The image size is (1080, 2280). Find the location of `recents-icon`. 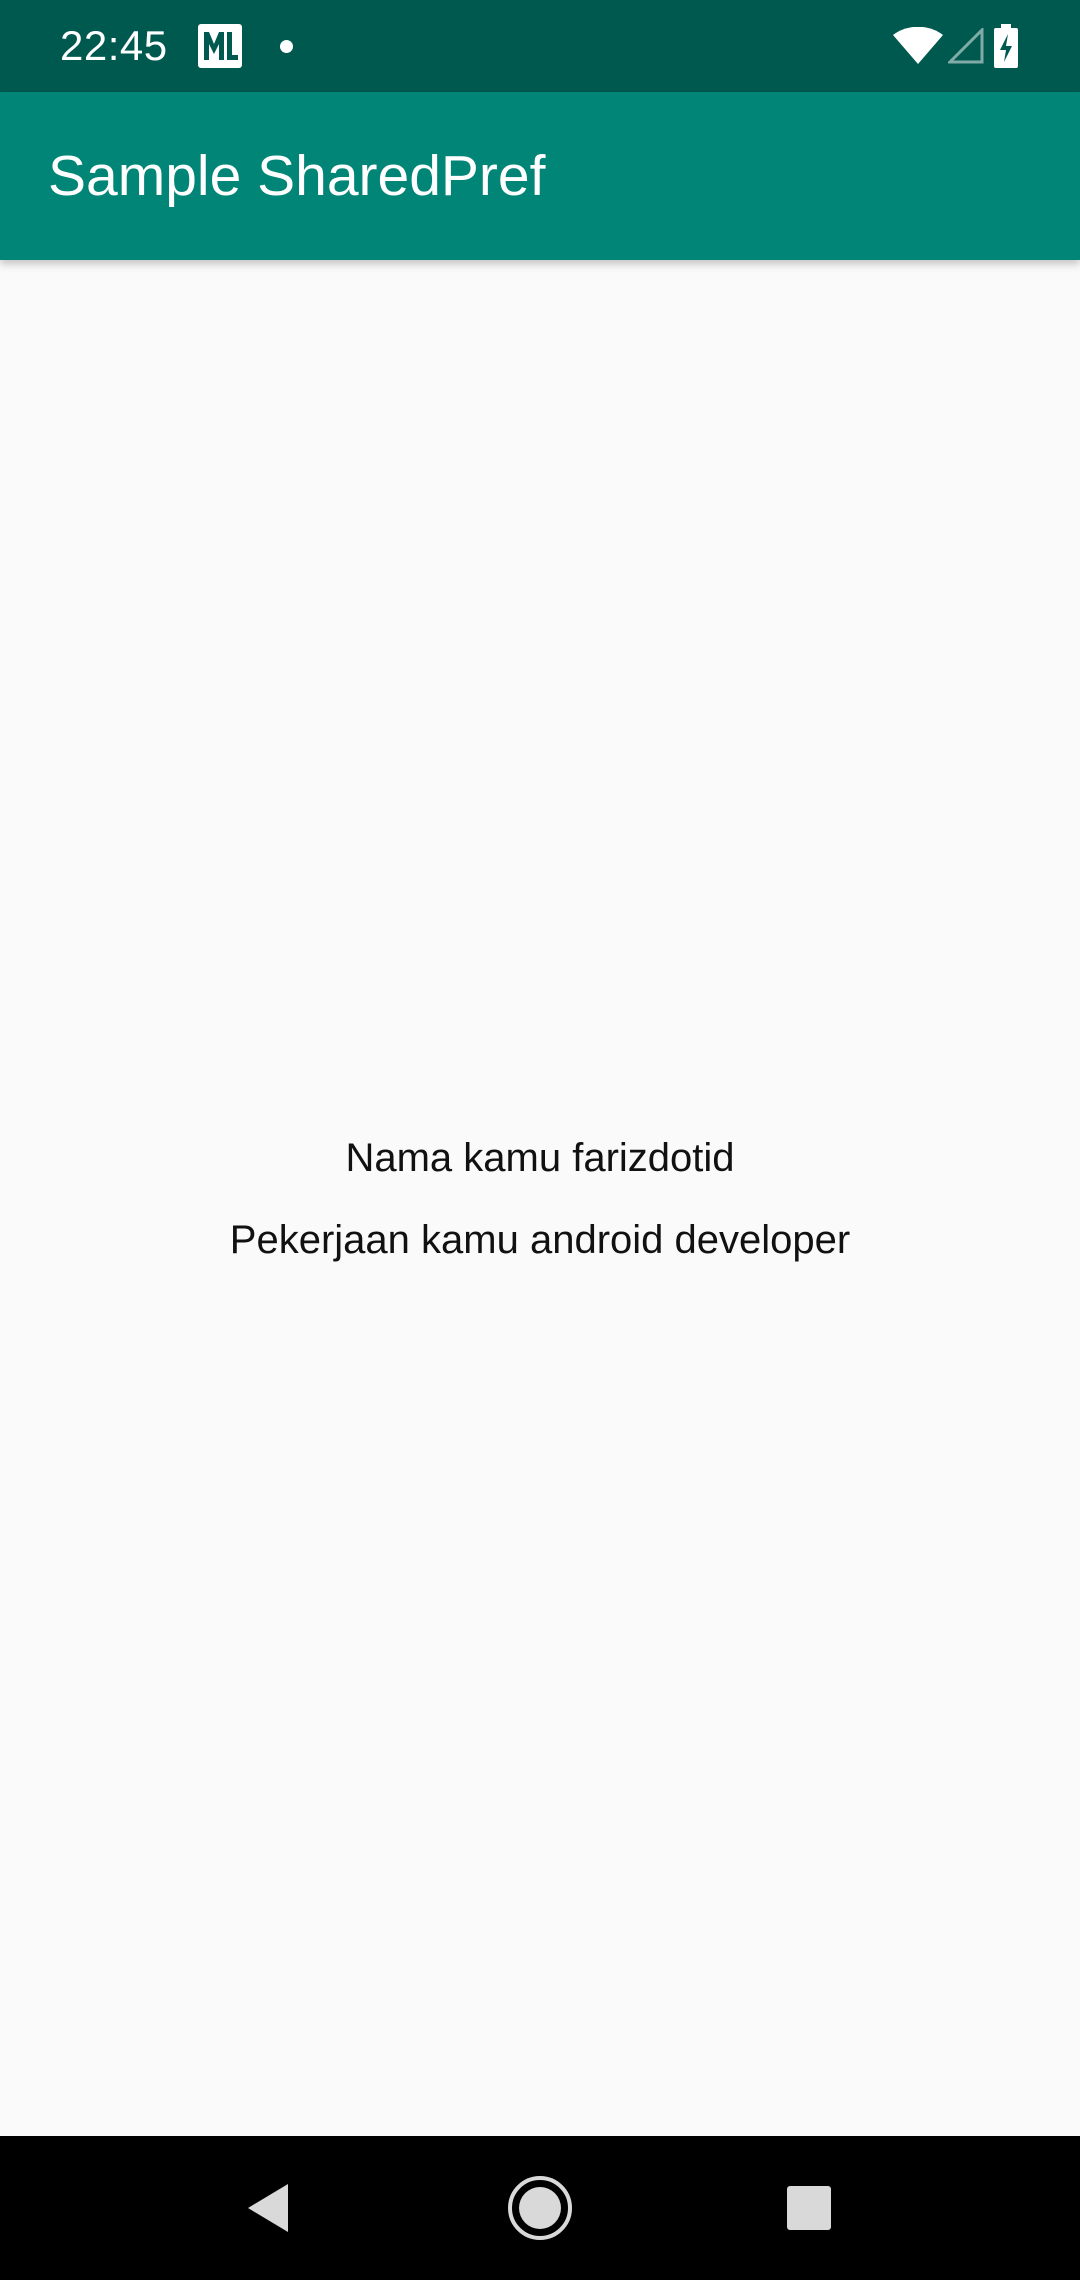

recents-icon is located at coordinates (809, 2208).